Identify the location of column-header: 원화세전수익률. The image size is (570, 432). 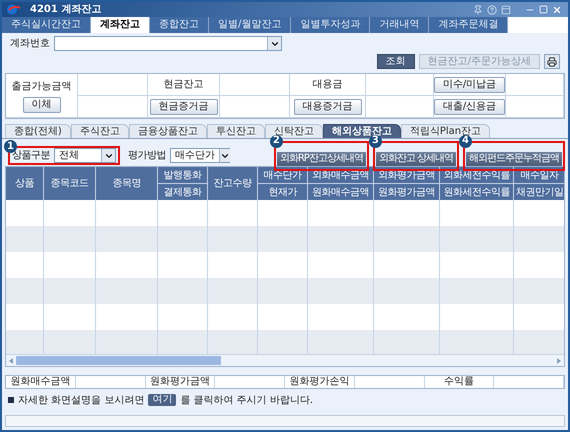
(476, 193).